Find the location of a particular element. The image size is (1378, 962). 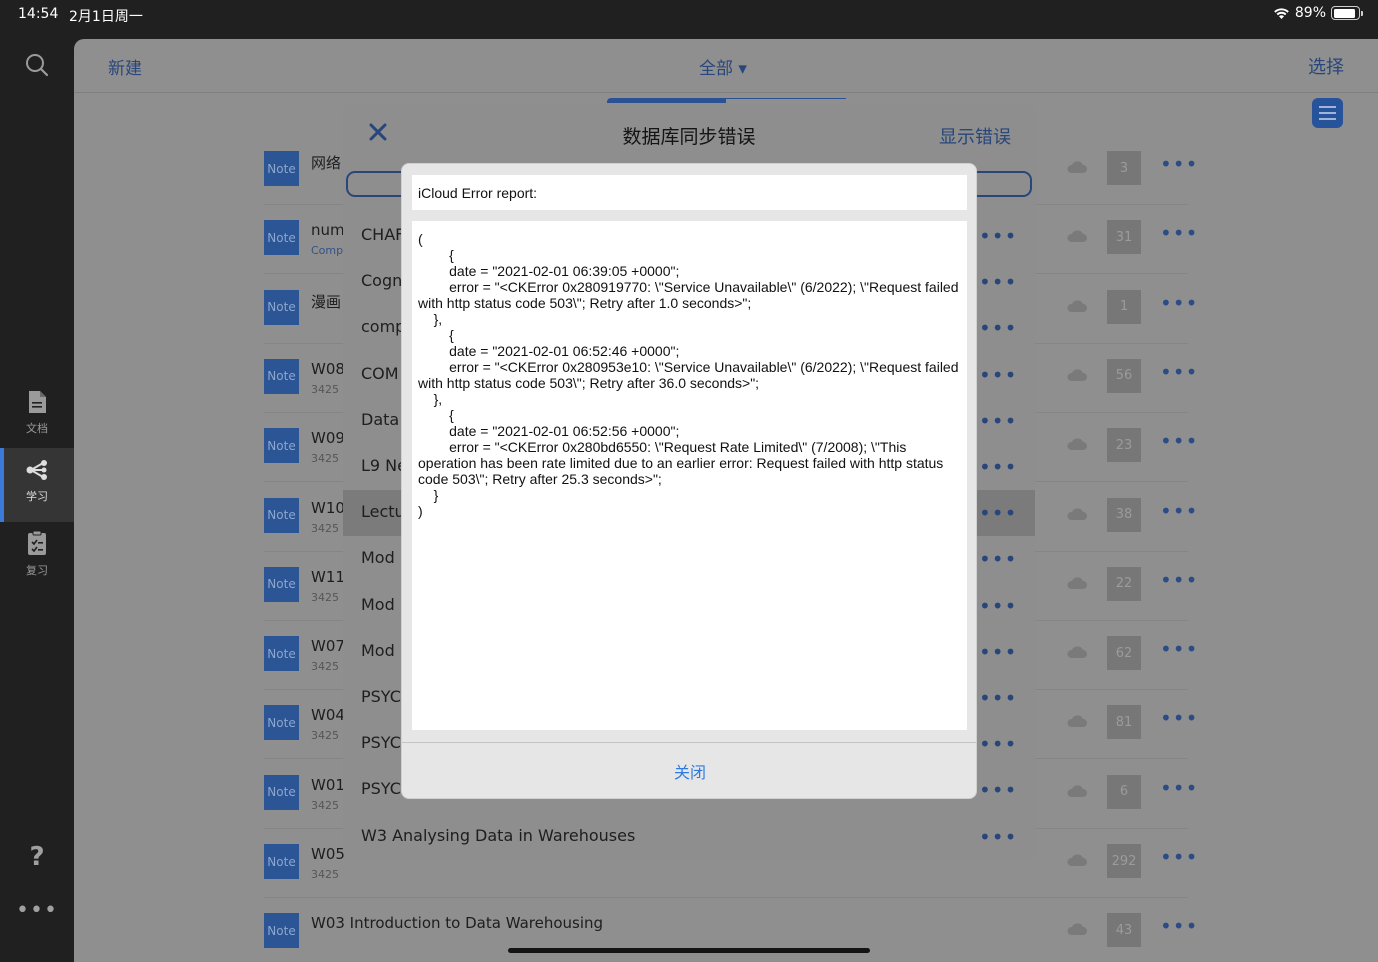

status-date: 2月1日周一 is located at coordinates (106, 17).